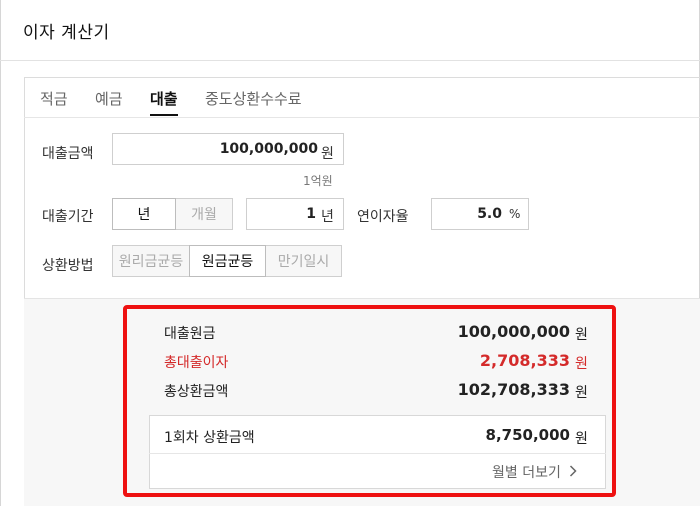 This screenshot has height=506, width=700. What do you see at coordinates (489, 214) in the screenshot?
I see `interest-rate-value: 5.0` at bounding box center [489, 214].